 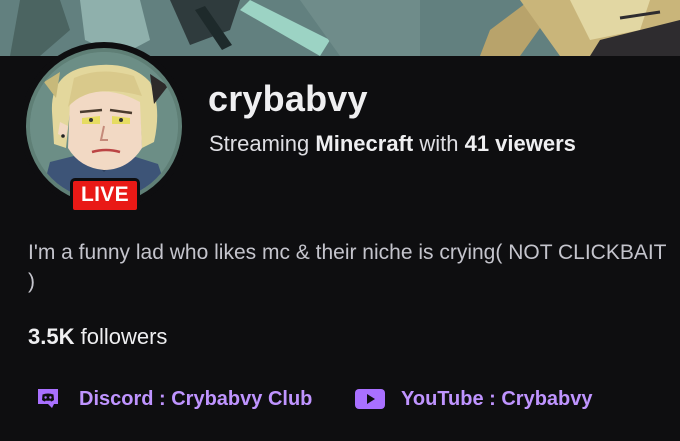 I want to click on status-middle: with, so click(x=439, y=143).